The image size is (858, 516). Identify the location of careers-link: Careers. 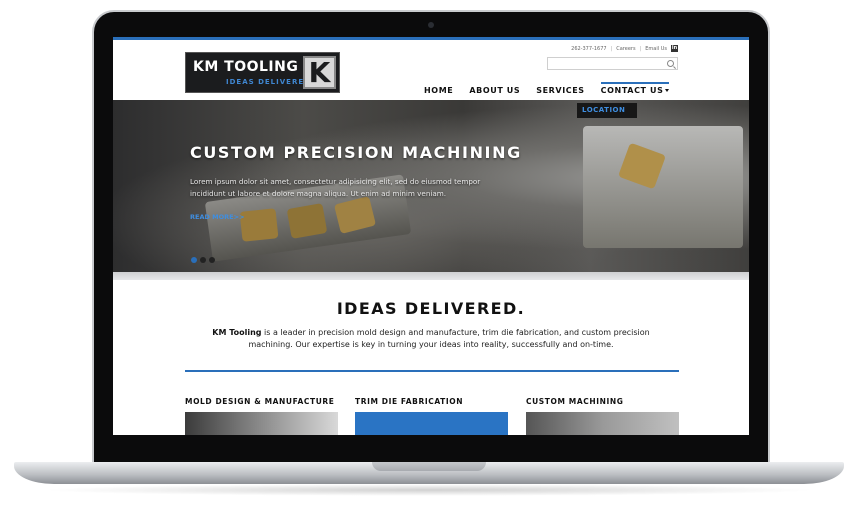
(625, 49).